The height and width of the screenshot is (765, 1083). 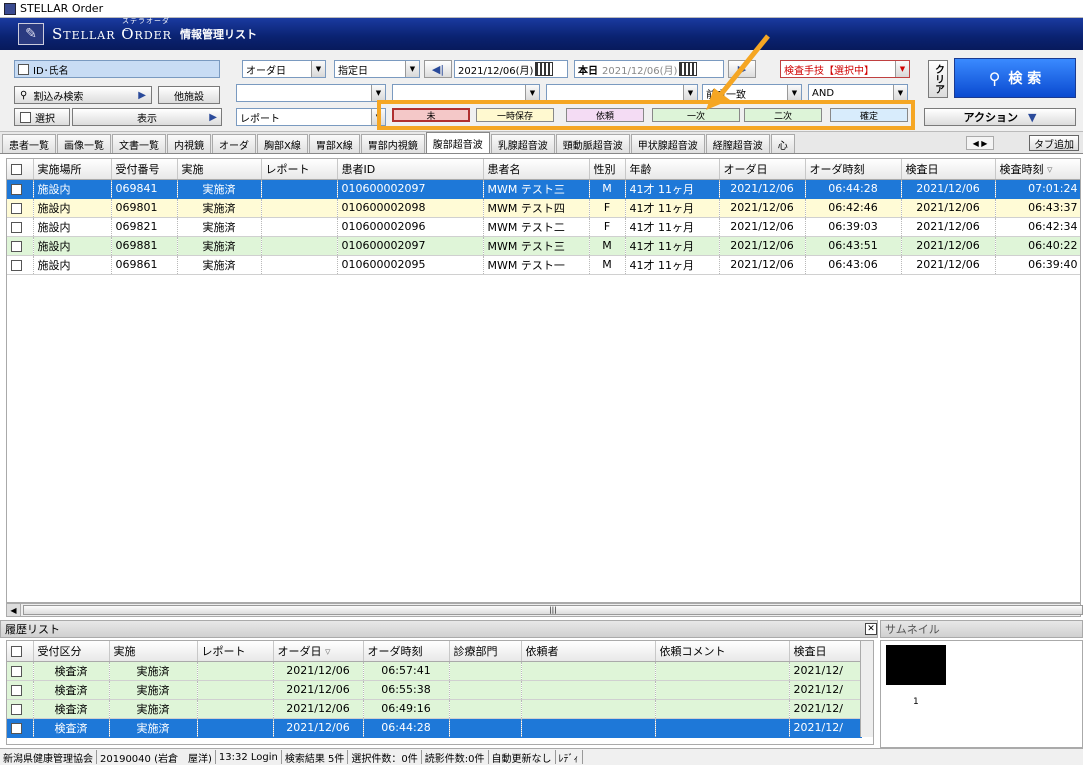 I want to click on exam-technique-select: 検査手技【選択中】 ▼, so click(x=845, y=69).